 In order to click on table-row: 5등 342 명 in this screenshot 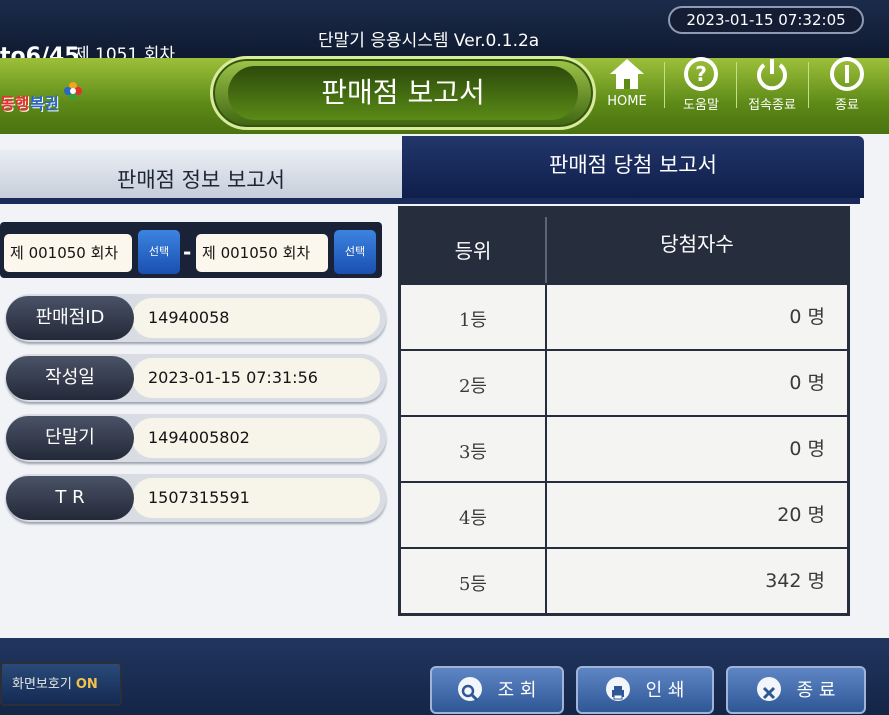, I will do `click(624, 580)`.